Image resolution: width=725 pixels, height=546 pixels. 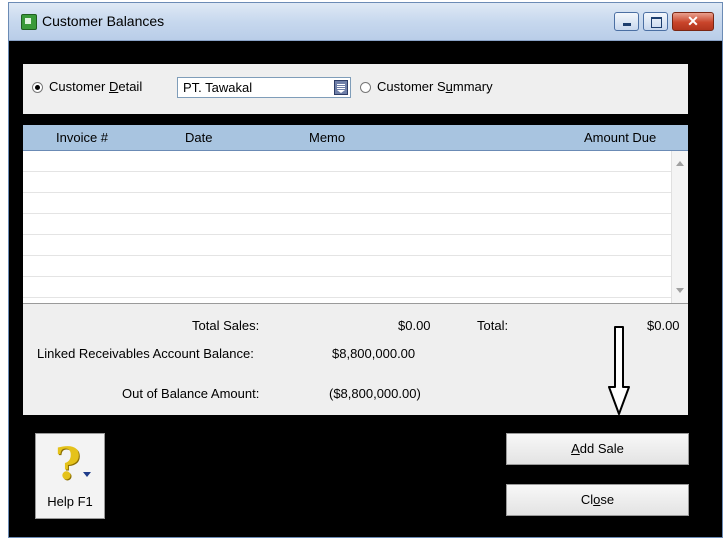 What do you see at coordinates (29, 22) in the screenshot?
I see `app-icon` at bounding box center [29, 22].